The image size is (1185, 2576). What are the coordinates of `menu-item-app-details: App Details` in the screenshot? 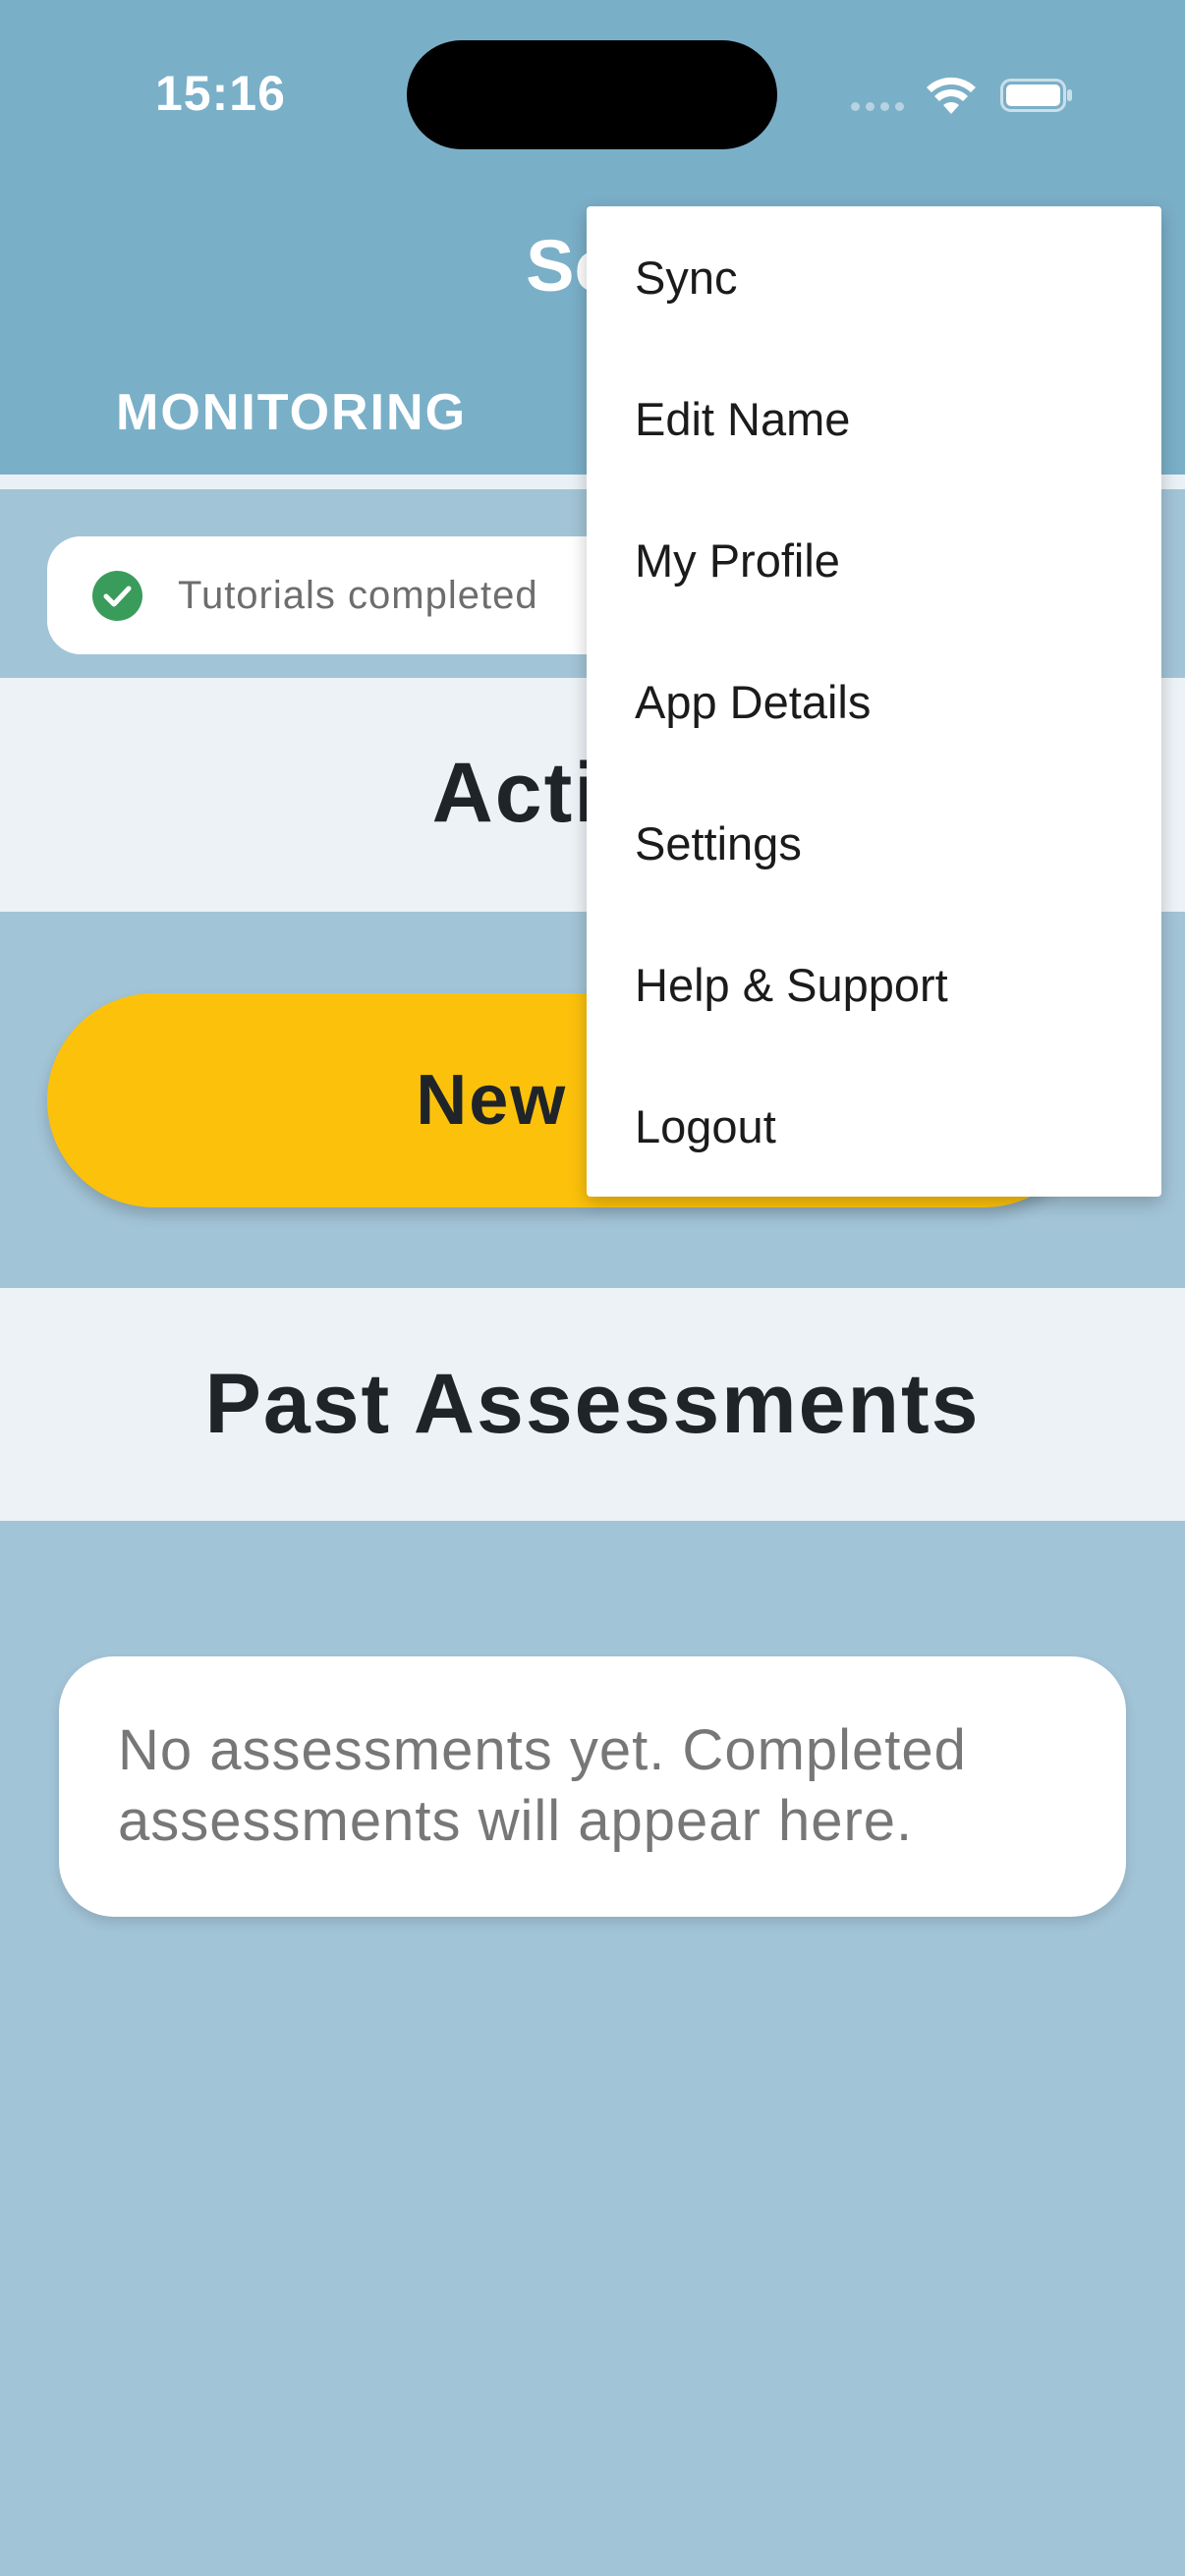 It's located at (874, 701).